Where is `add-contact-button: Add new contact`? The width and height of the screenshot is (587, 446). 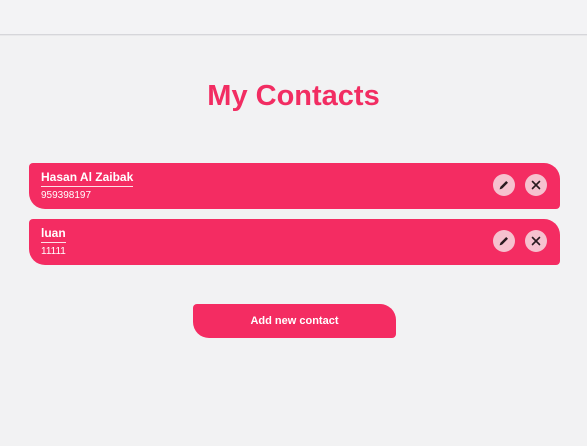 add-contact-button: Add new contact is located at coordinates (294, 321).